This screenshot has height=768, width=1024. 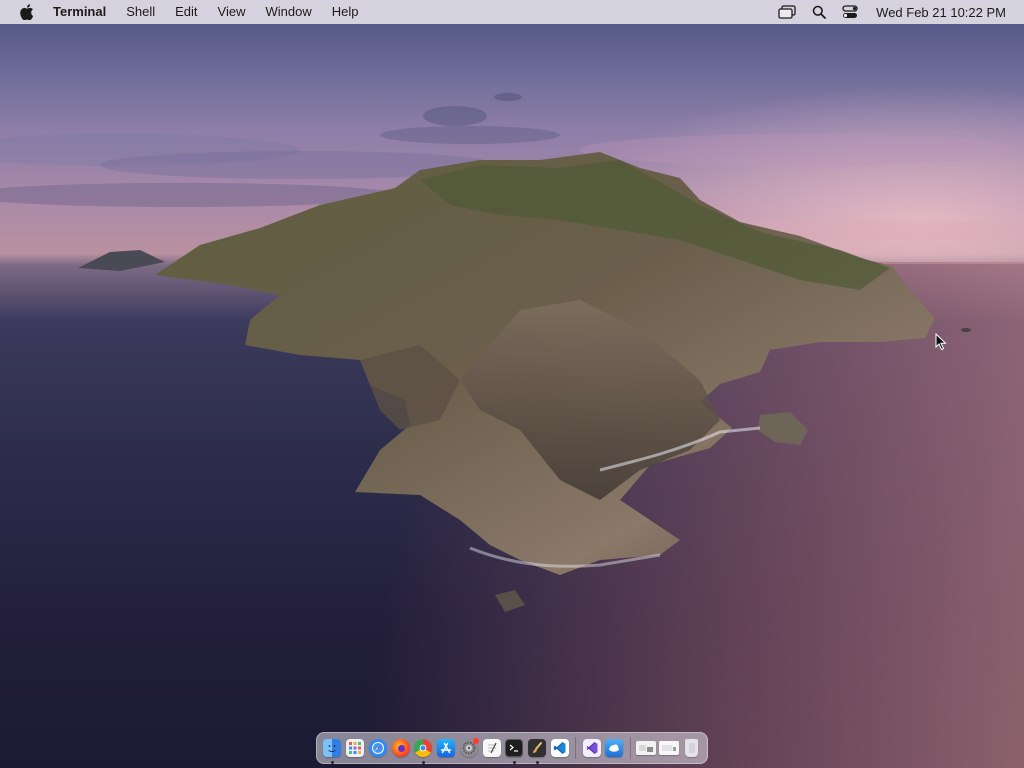 I want to click on dock-terminal, so click(x=515, y=750).